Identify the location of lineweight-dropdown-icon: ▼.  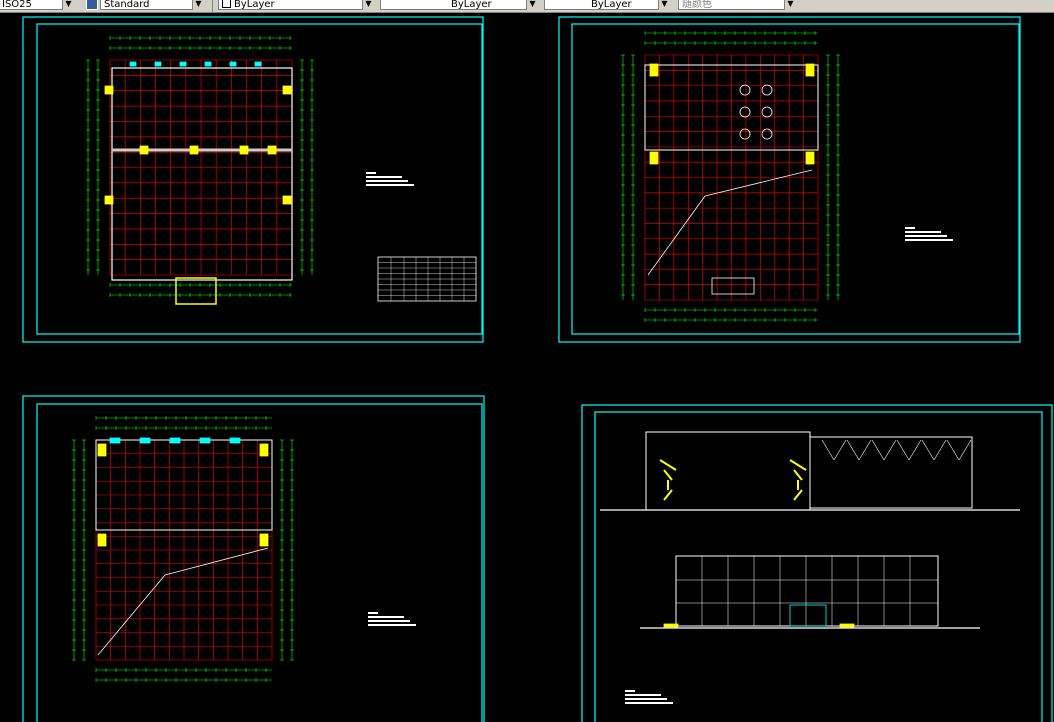
(664, 5).